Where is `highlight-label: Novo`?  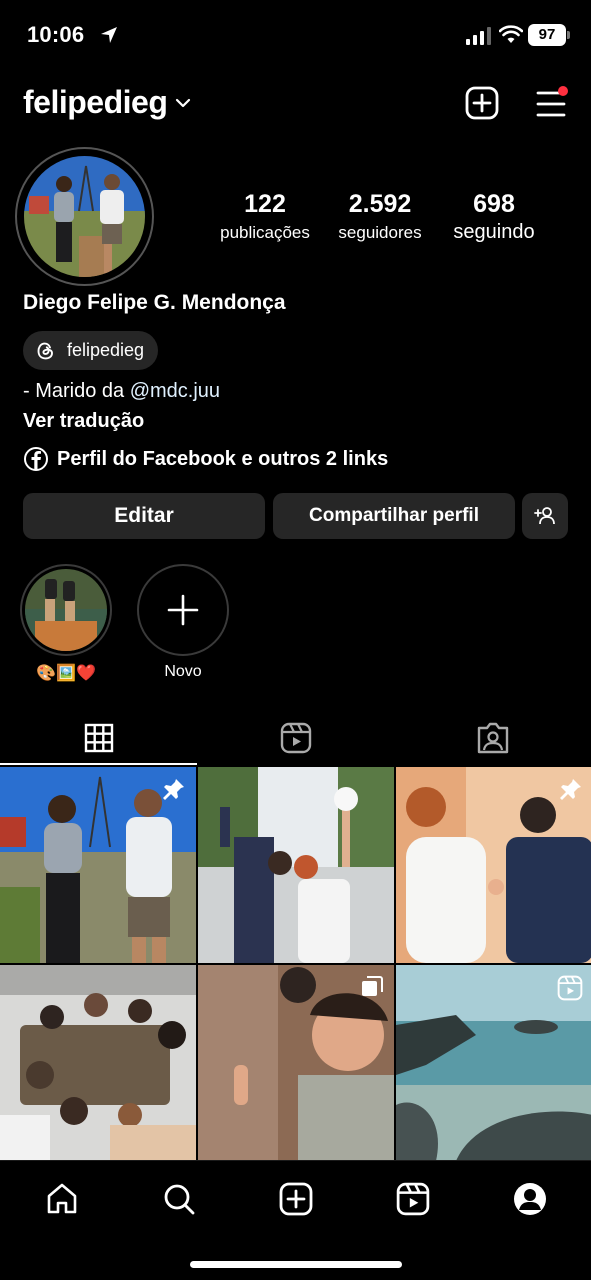 highlight-label: Novo is located at coordinates (183, 671).